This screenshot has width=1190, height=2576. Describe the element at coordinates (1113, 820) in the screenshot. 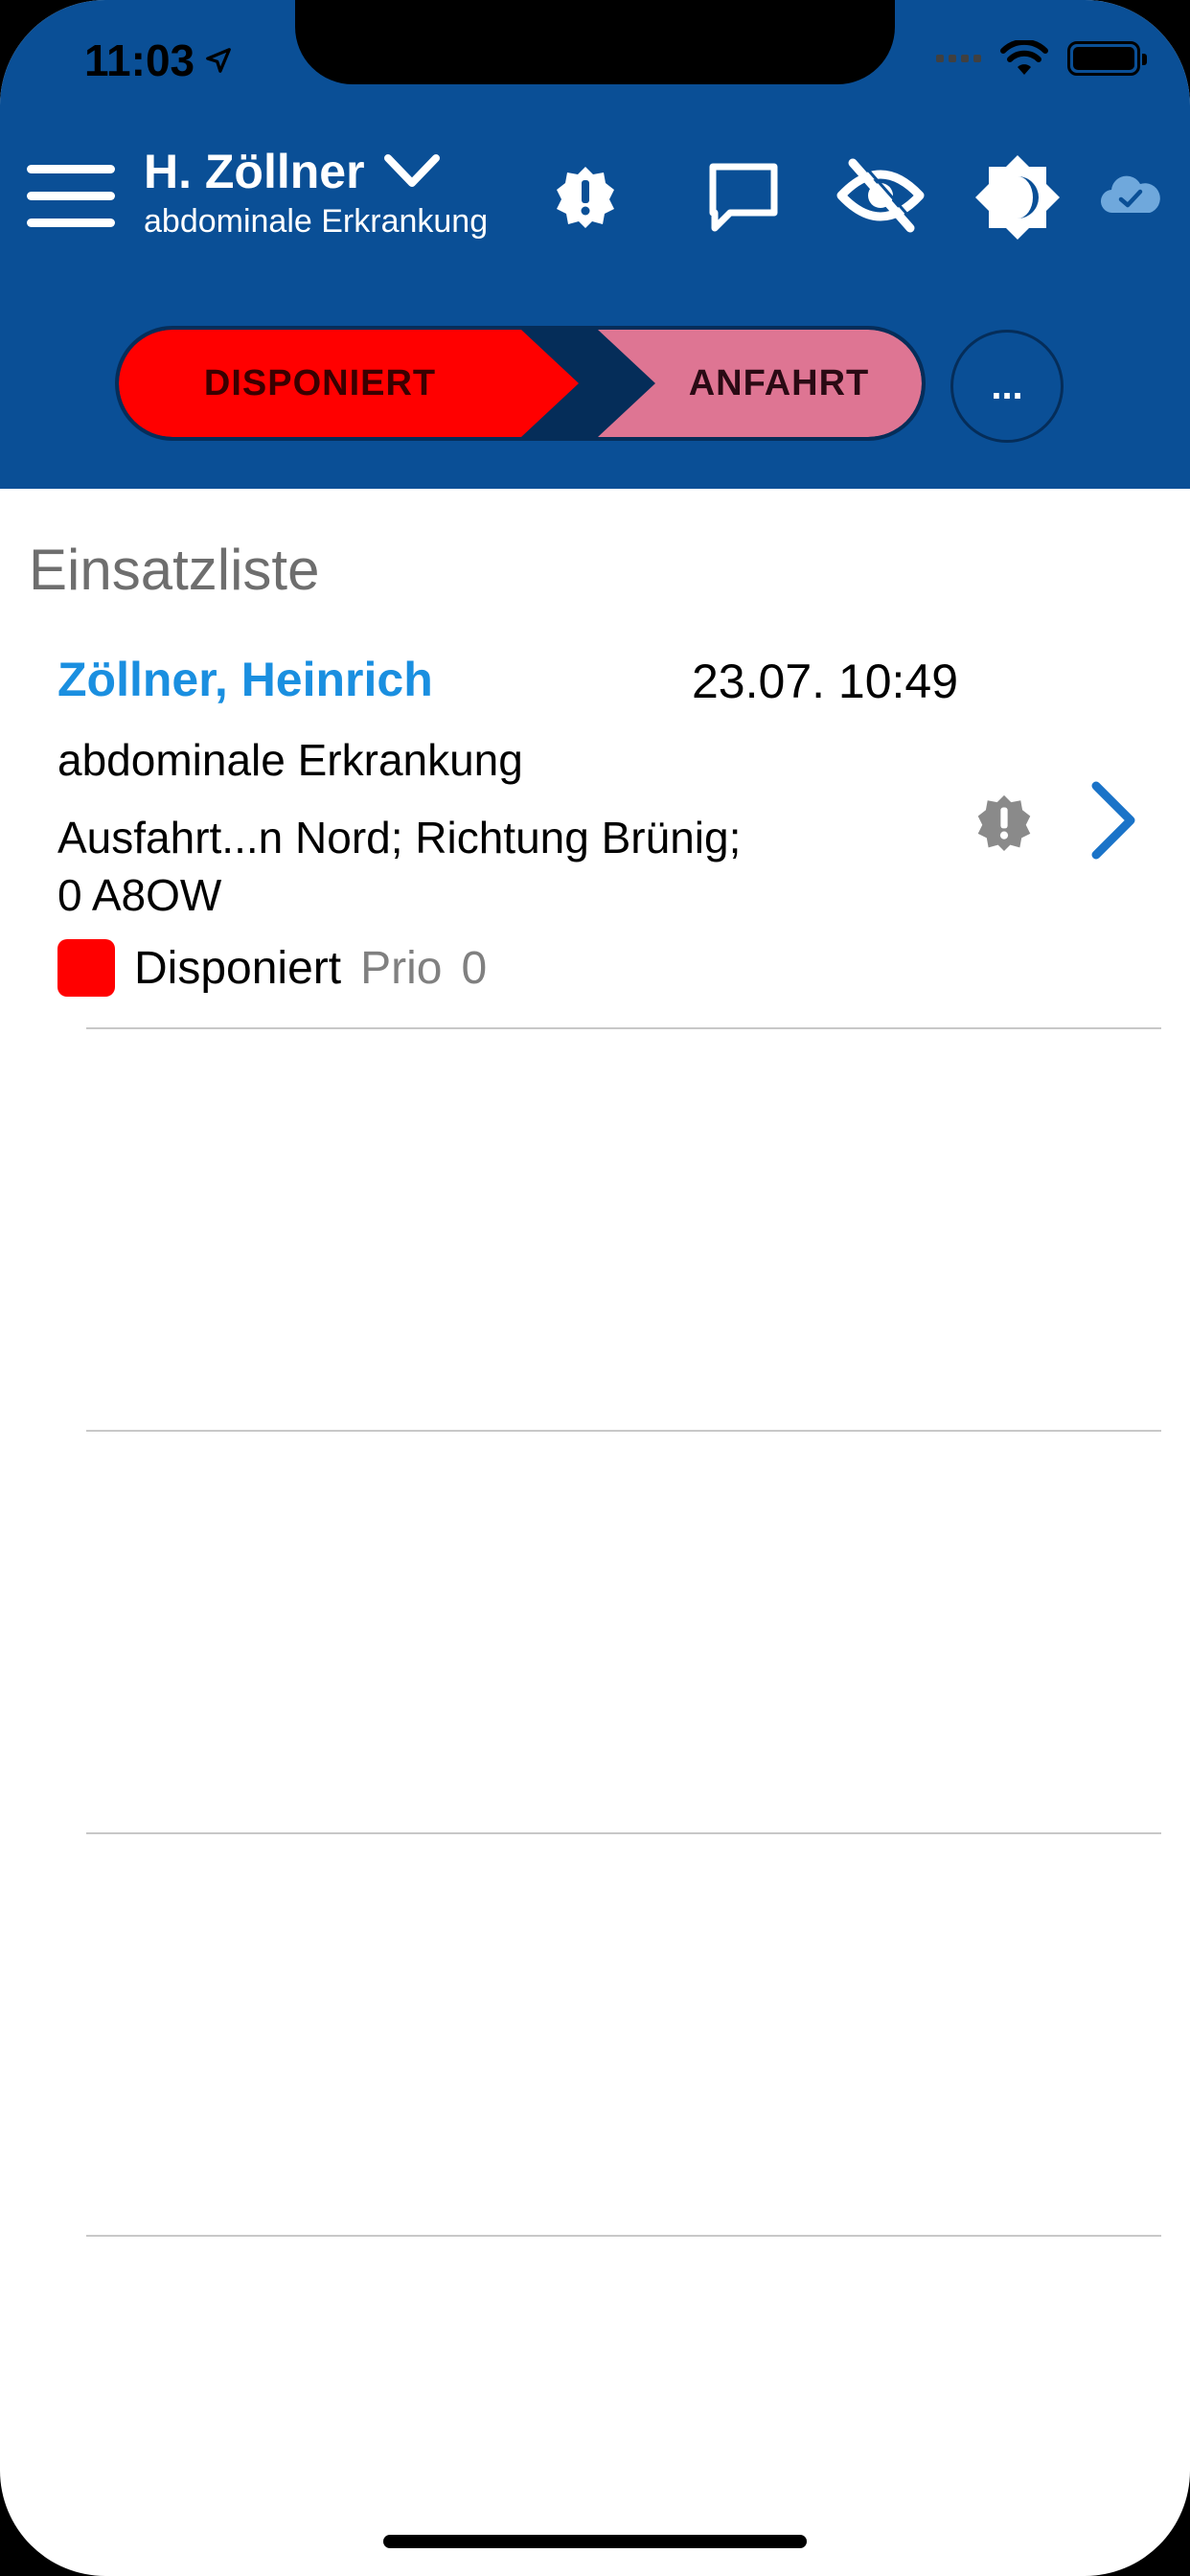

I see `chevron-right-icon` at that location.